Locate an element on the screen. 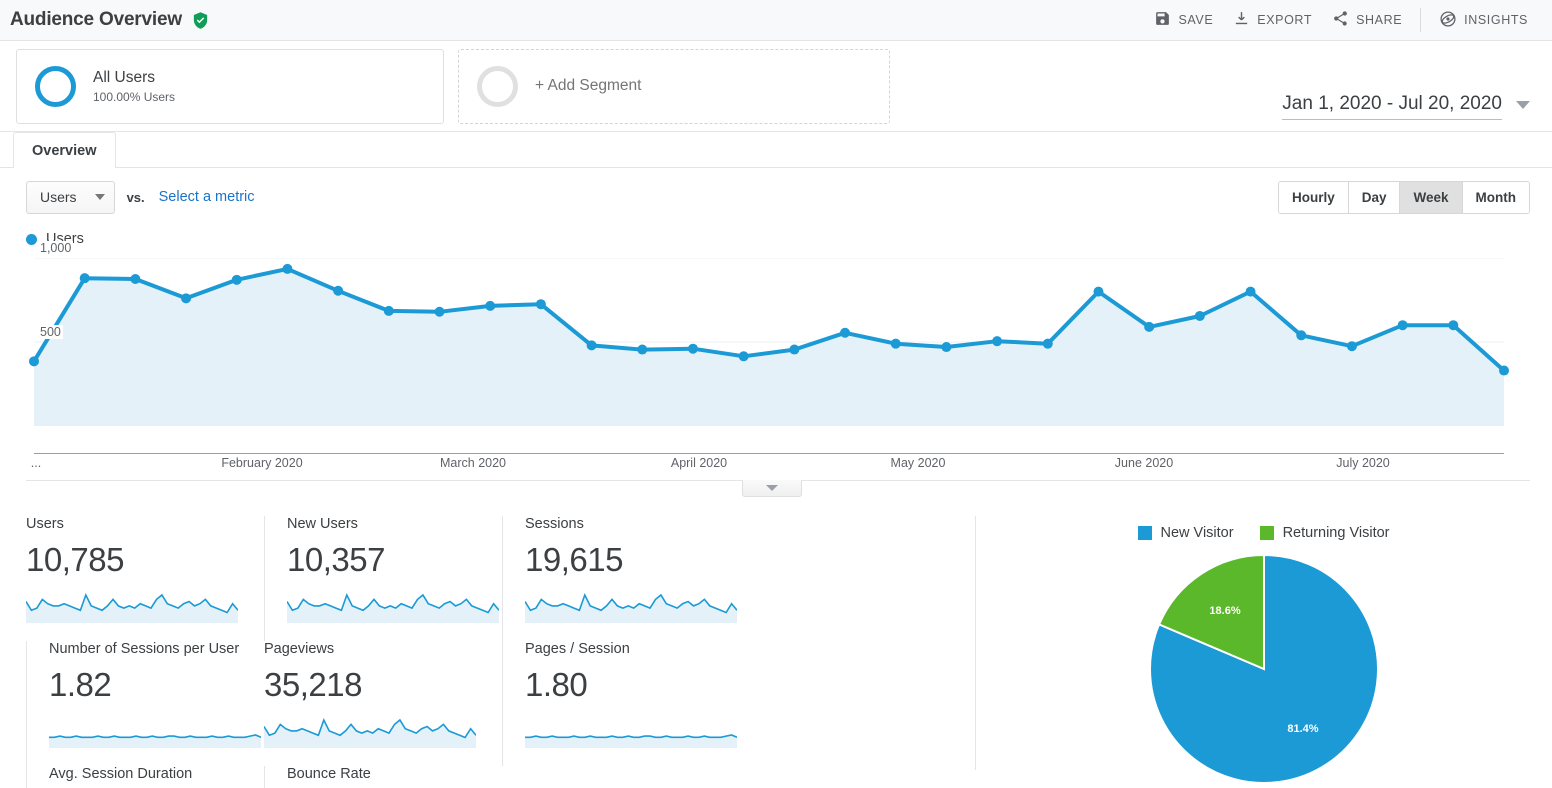 This screenshot has width=1552, height=788. granularity-toggle-group: Hourly Day Week Month is located at coordinates (1403, 197).